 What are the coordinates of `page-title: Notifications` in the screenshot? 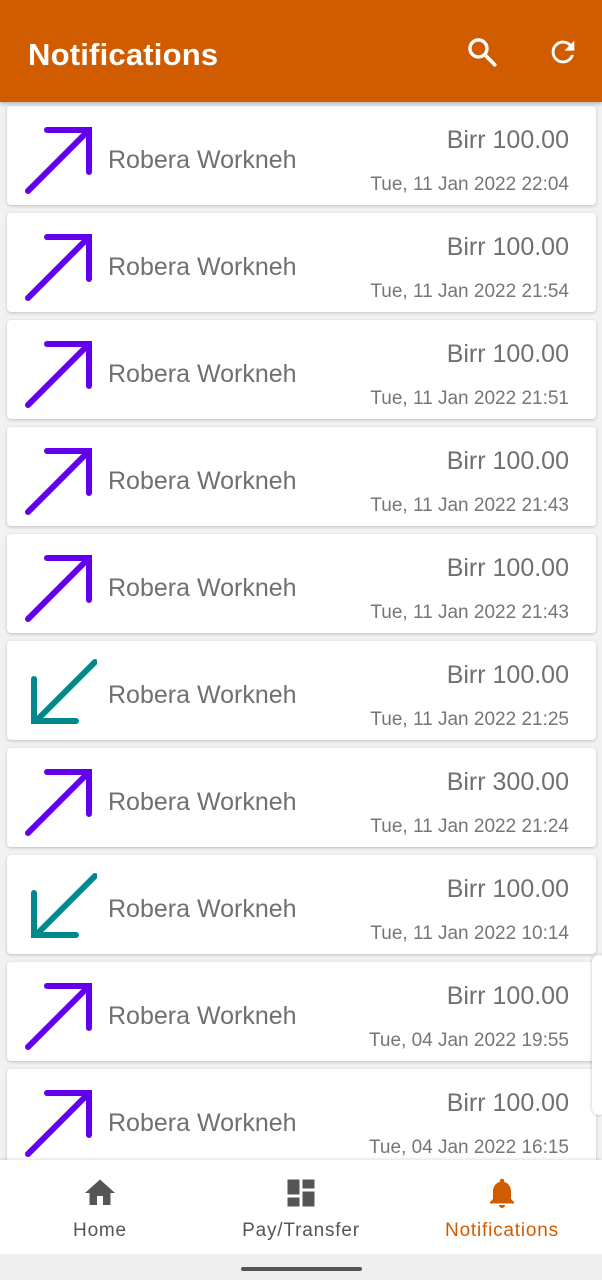 It's located at (123, 54).